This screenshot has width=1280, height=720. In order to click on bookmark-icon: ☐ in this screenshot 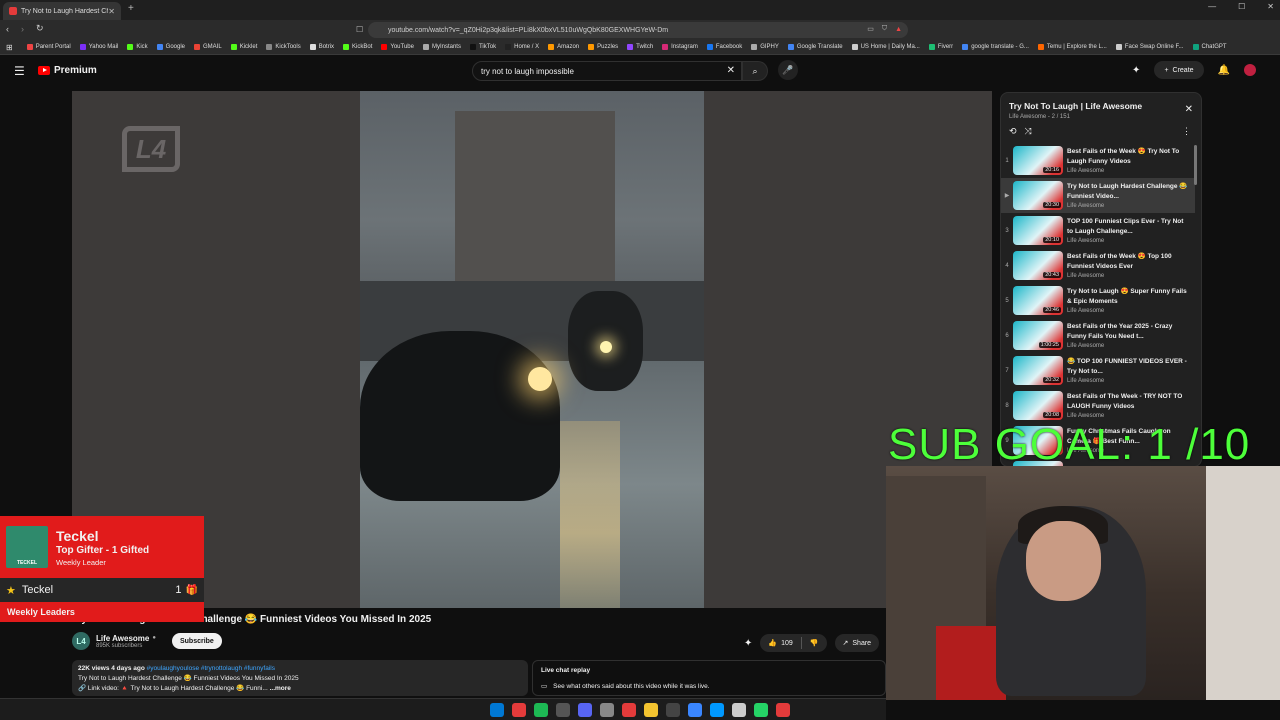, I will do `click(359, 29)`.